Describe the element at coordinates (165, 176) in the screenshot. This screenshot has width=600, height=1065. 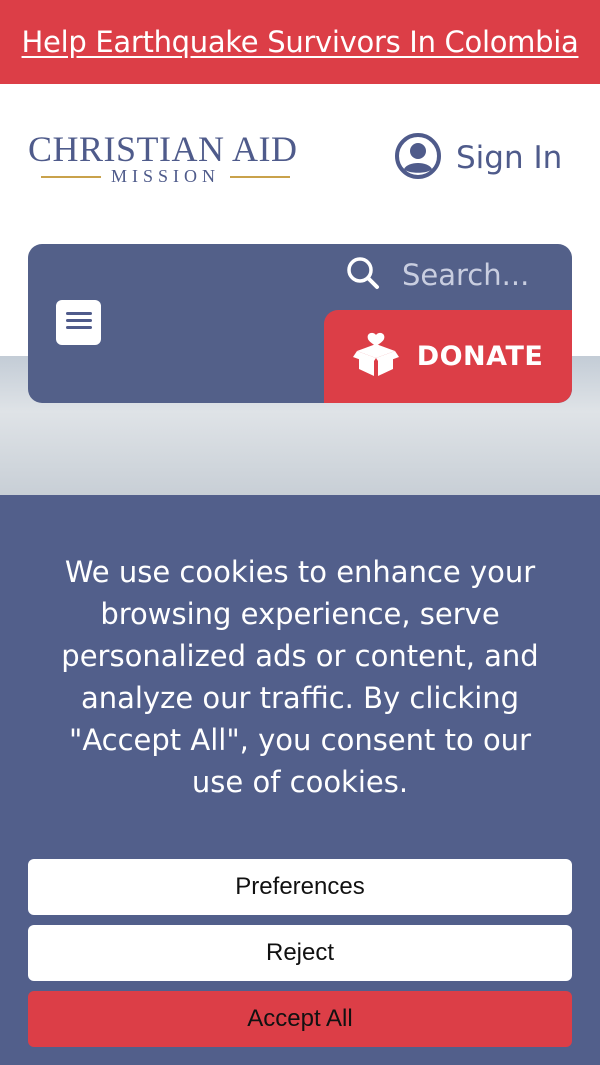
I see `logo-subtitle: MISSION` at that location.